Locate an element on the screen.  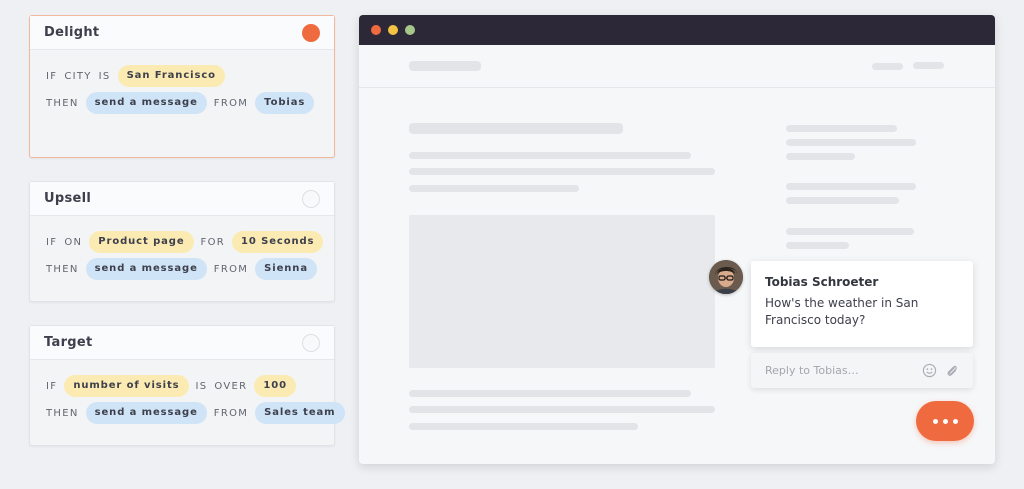
rule-keyword: OVER is located at coordinates (231, 386).